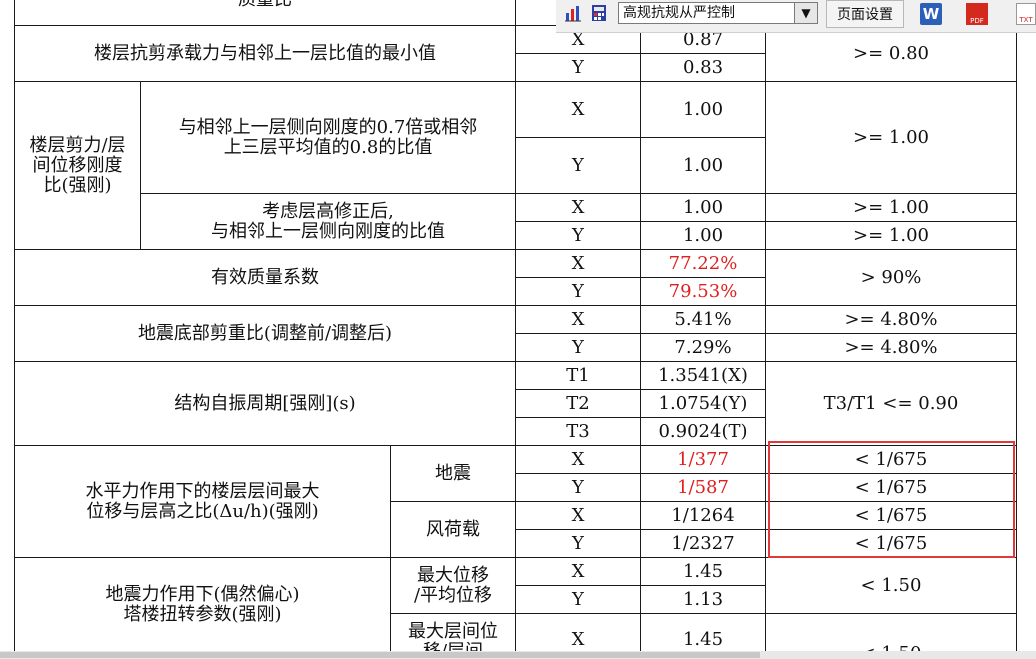 The image size is (1036, 659). I want to click on col-divider, so click(1016, 338).